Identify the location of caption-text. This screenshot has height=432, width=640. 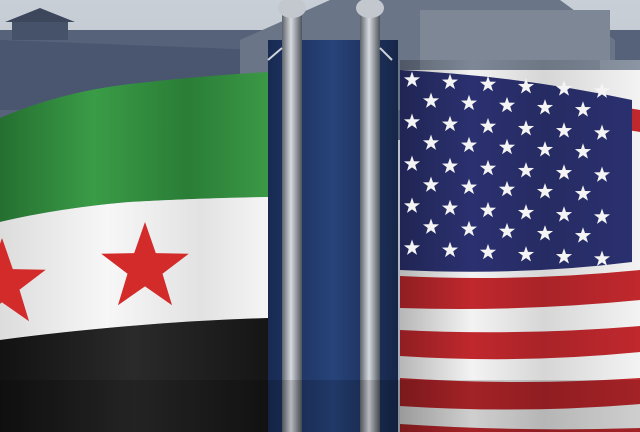
(320, 425).